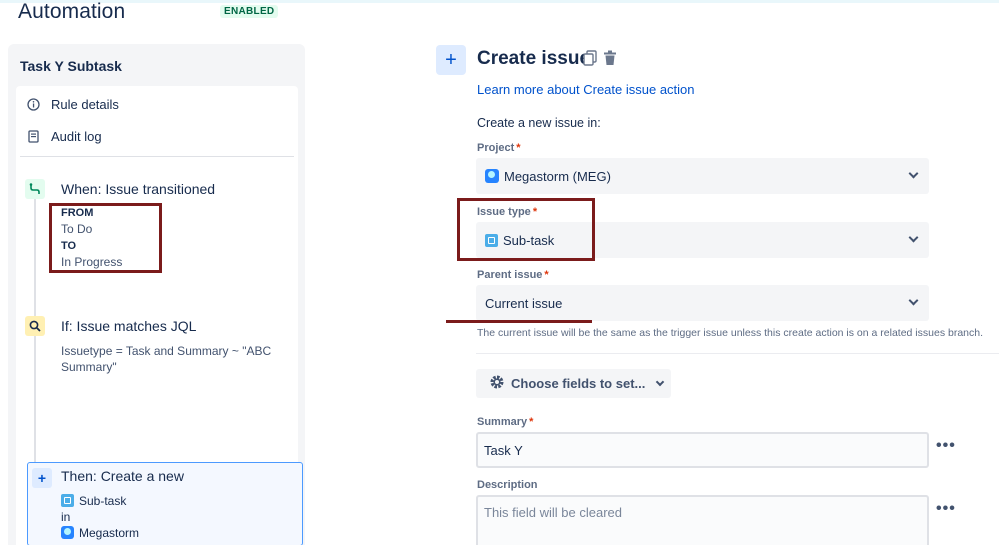 This screenshot has width=999, height=545. Describe the element at coordinates (71, 66) in the screenshot. I see `rule-name: Task Y Subtask` at that location.